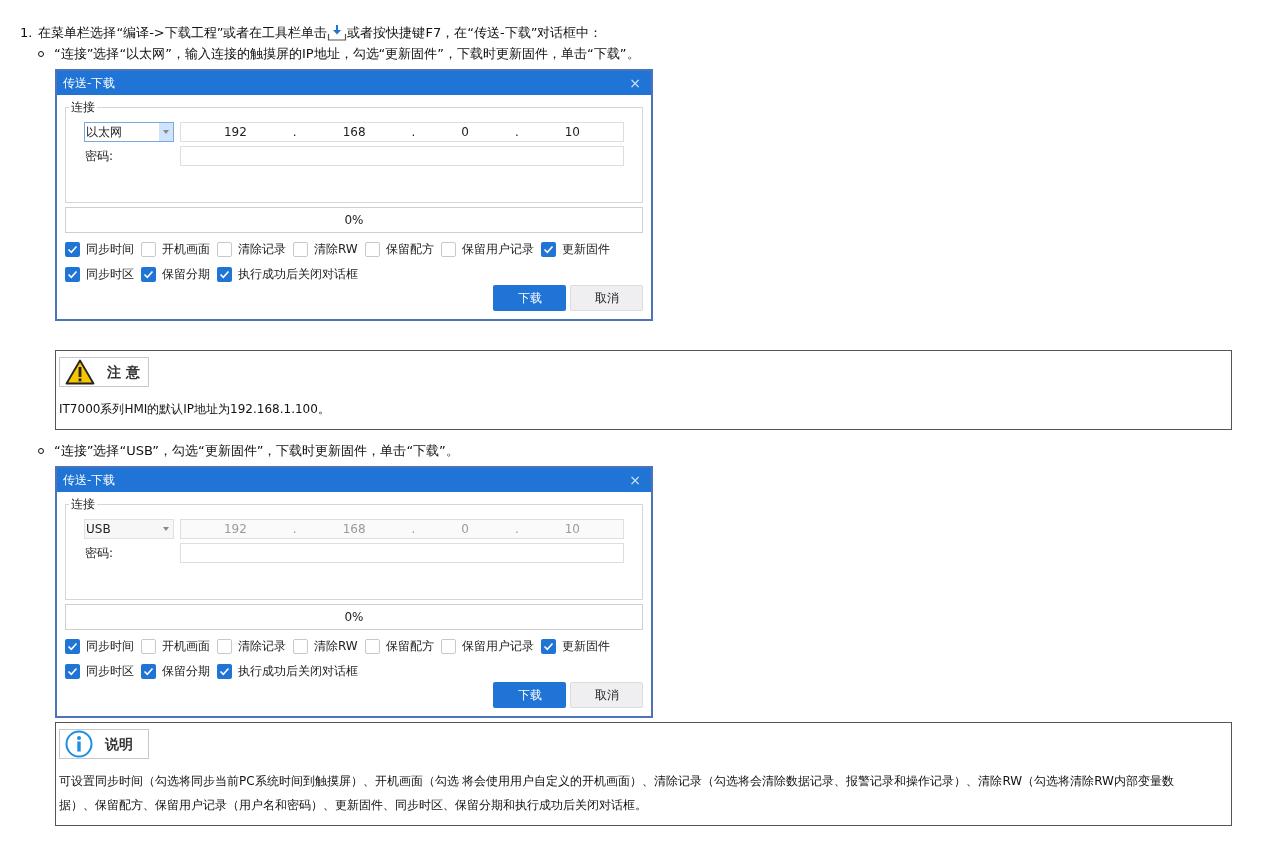 The height and width of the screenshot is (841, 1267). Describe the element at coordinates (183, 33) in the screenshot. I see `step-text: 在菜单栏选择“编译->下载工程”或者在工具栏单击` at that location.